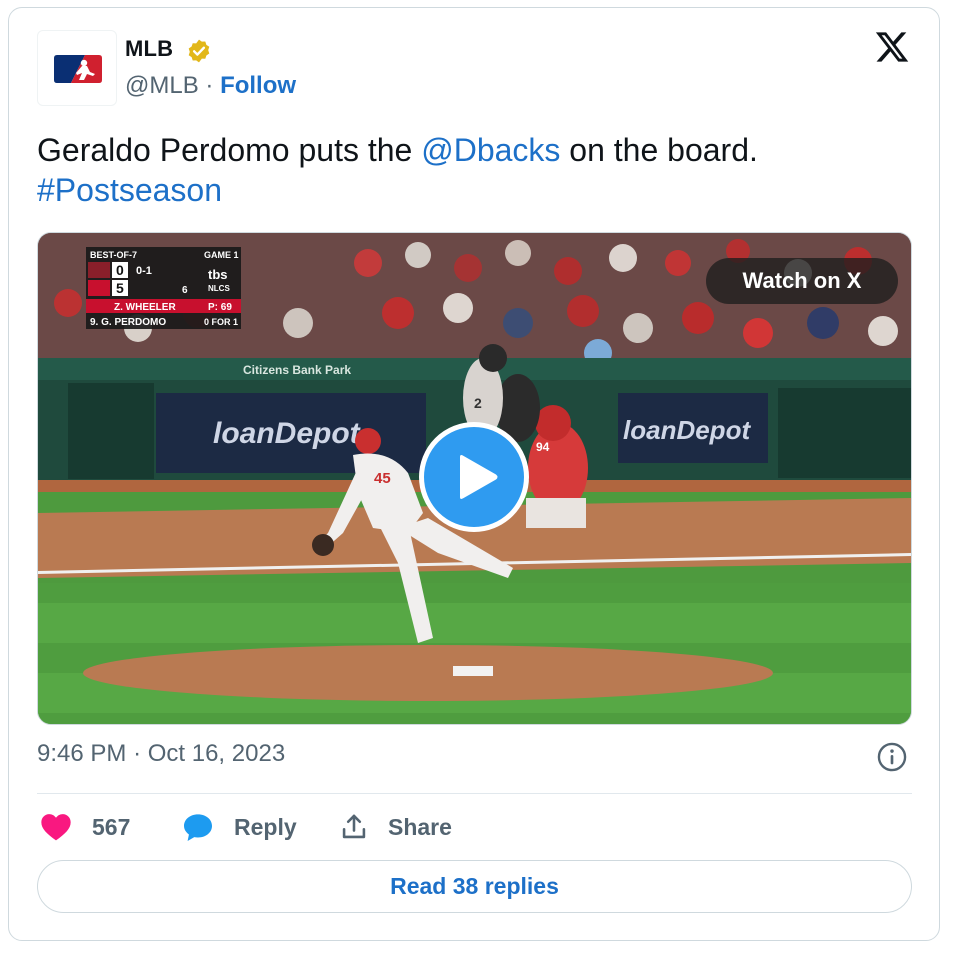 This screenshot has width=954, height=954. I want to click on divider, so click(474, 793).